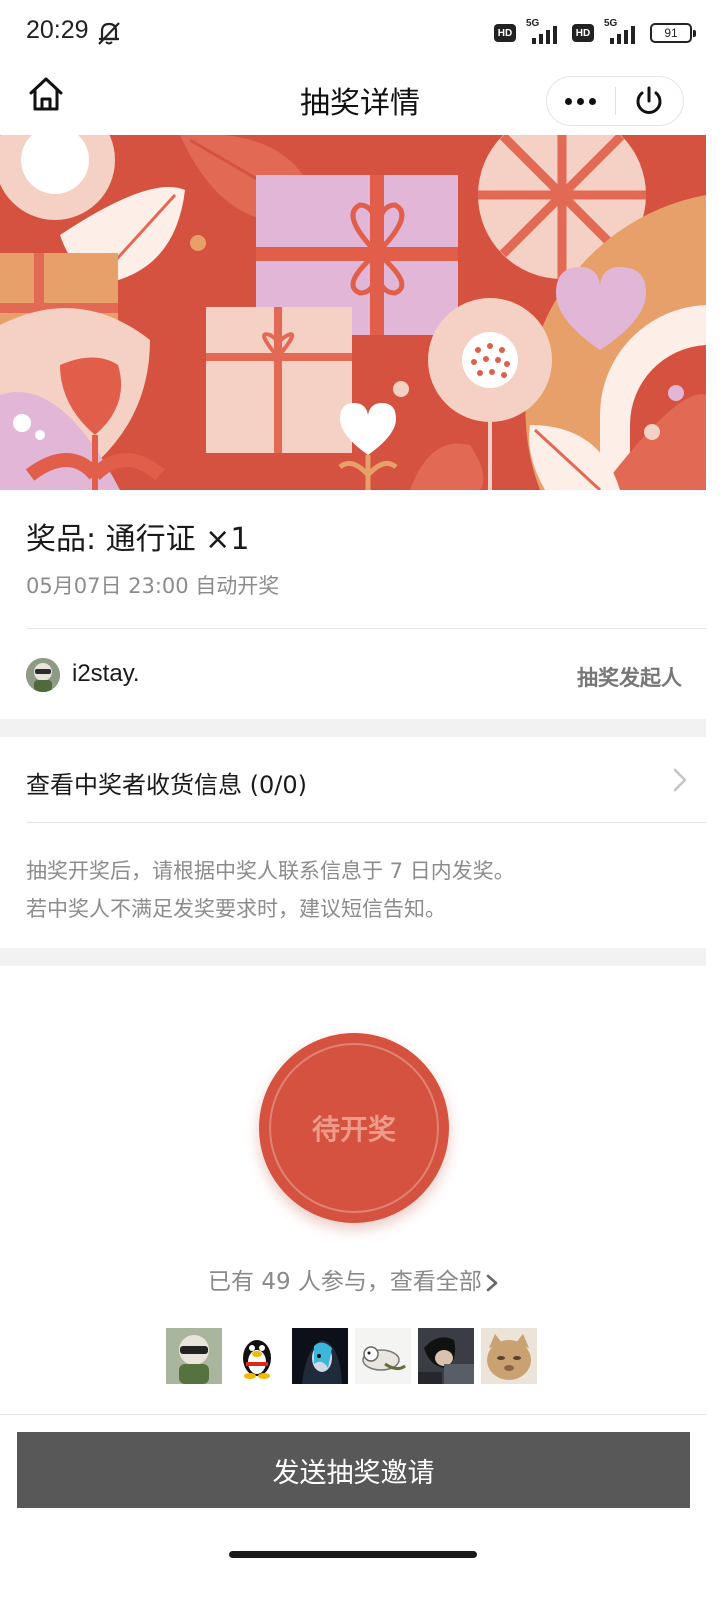 This screenshot has height=1600, width=720. I want to click on nav-bar: 抽奖详情, so click(360, 100).